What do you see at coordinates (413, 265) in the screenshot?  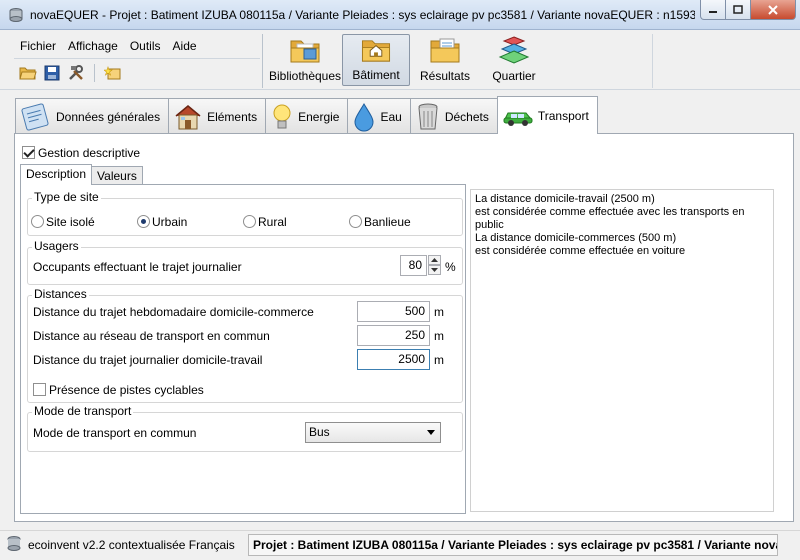 I see `occupants-input: 80` at bounding box center [413, 265].